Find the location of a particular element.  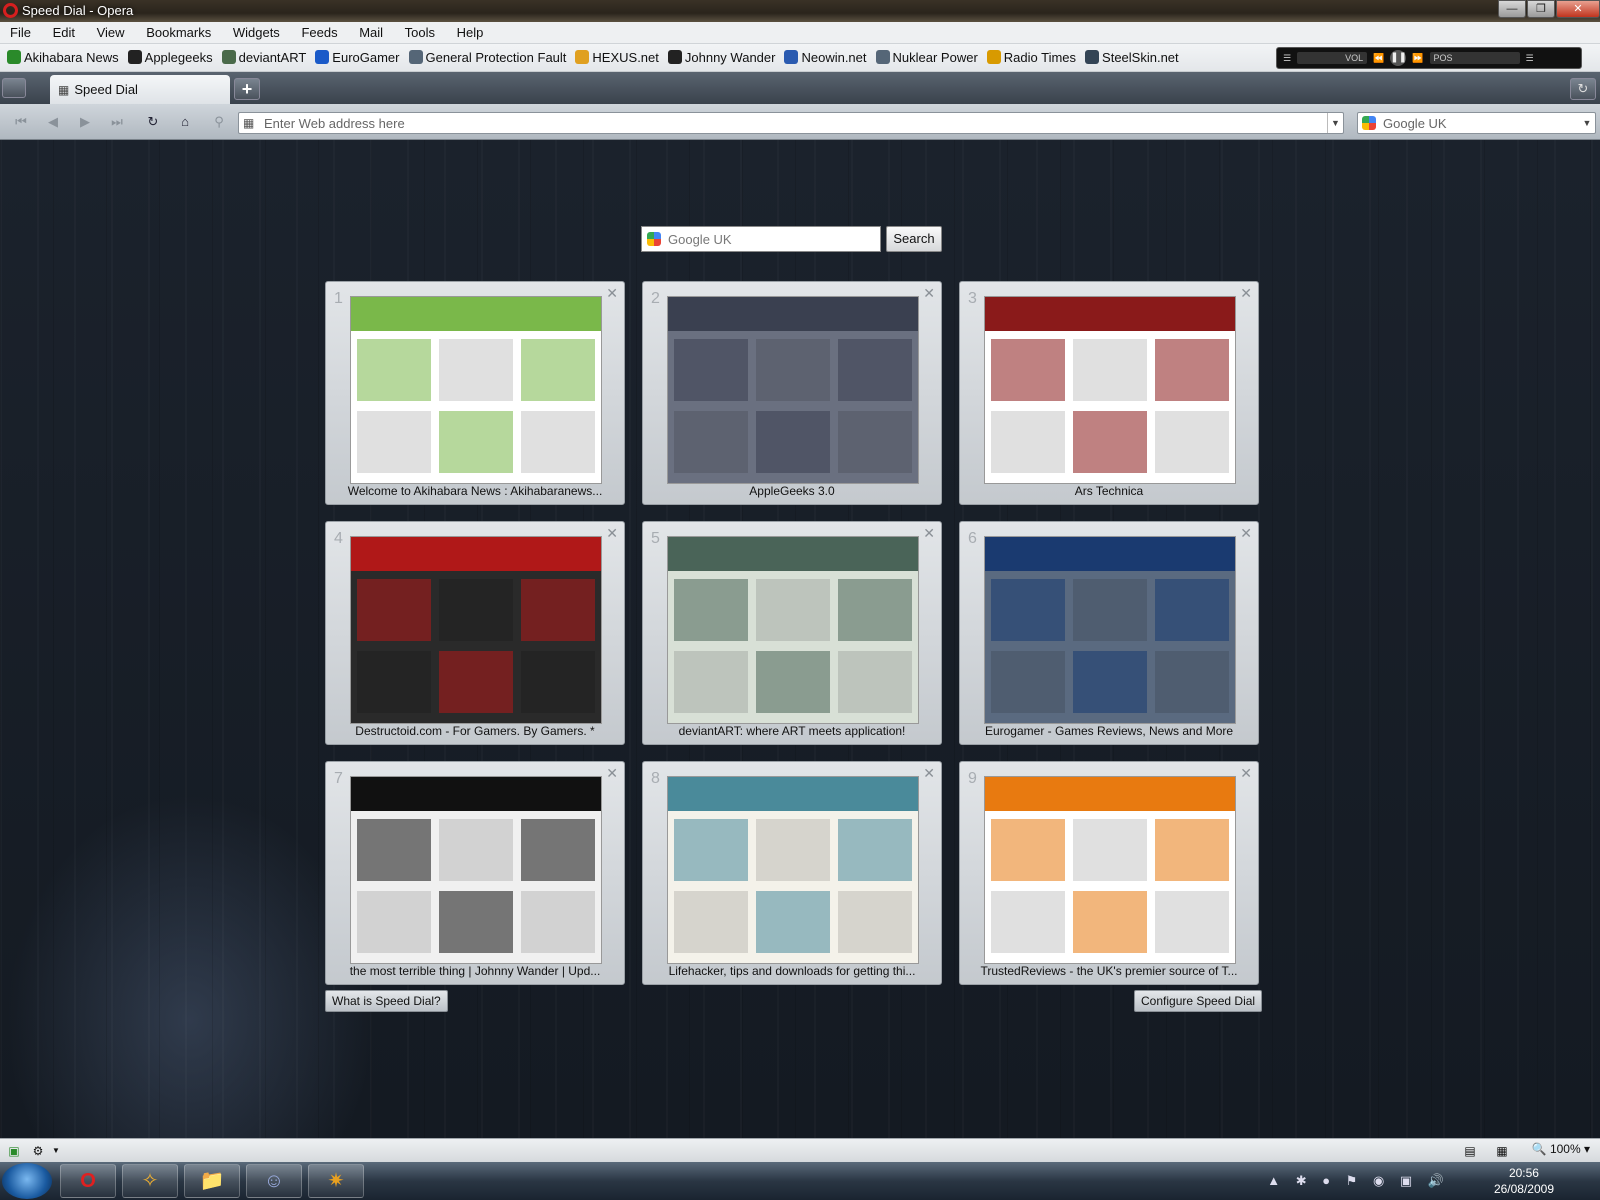

wand-icon: ⚲ is located at coordinates (219, 122).